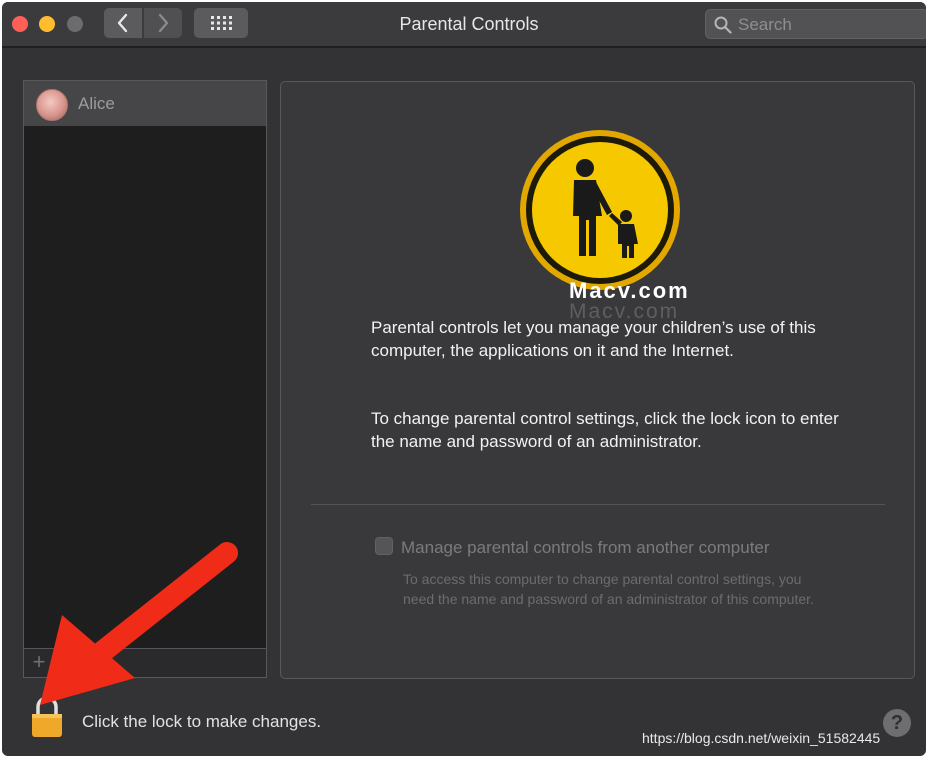 The width and height of the screenshot is (926, 758). Describe the element at coordinates (145, 103) in the screenshot. I see `user-list-item: Alice` at that location.